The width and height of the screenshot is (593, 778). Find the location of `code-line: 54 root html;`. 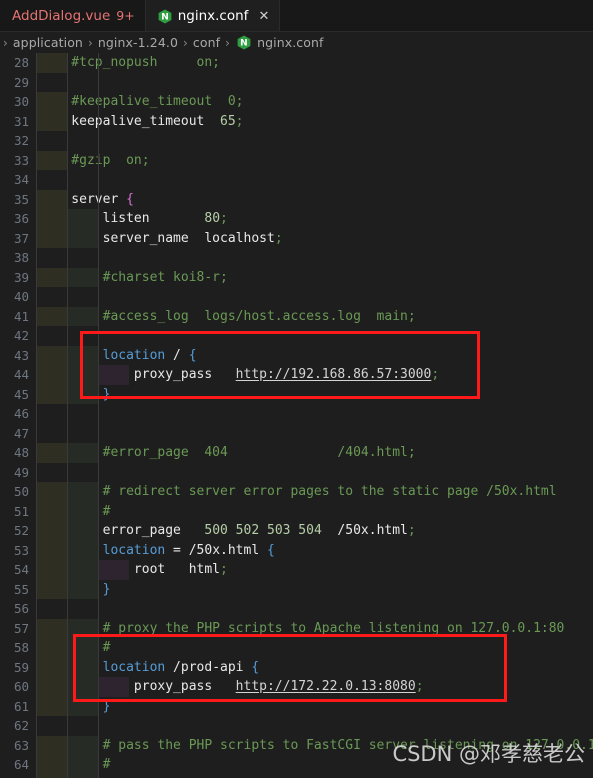

code-line: 54 root html; is located at coordinates (296, 570).